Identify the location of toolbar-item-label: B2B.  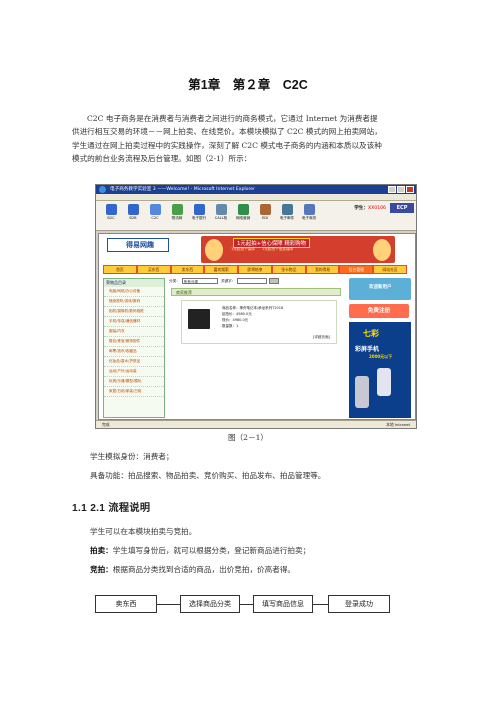
(133, 218).